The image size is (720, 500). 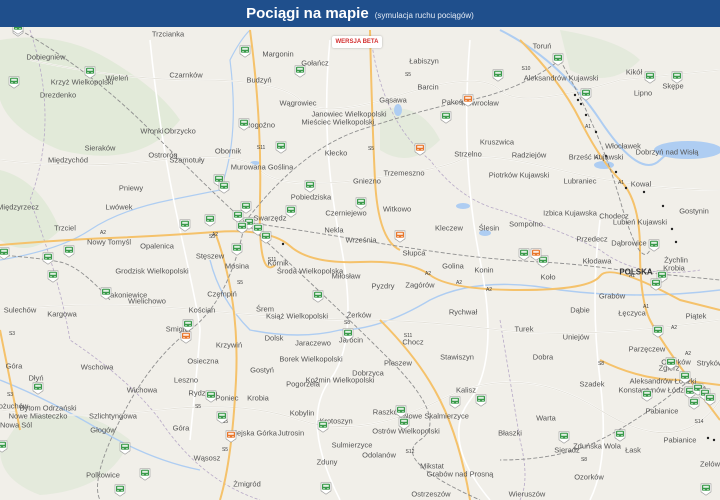 What do you see at coordinates (168, 34) in the screenshot?
I see `place-label: Trzcianka` at bounding box center [168, 34].